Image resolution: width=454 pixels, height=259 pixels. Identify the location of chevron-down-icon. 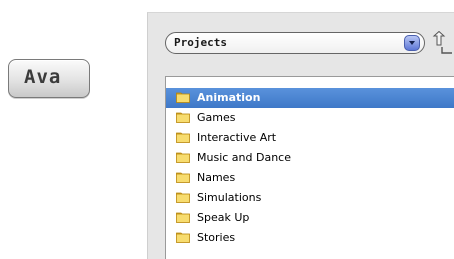
(412, 43).